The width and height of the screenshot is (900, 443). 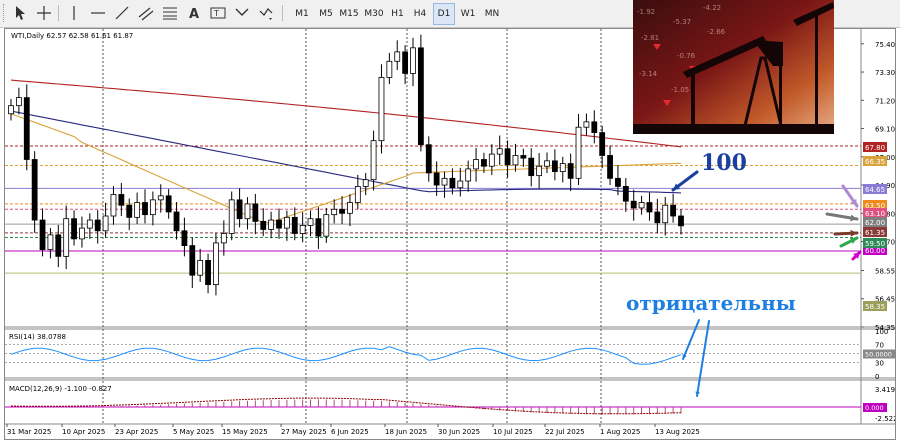 I want to click on cursor-icon, so click(x=20, y=13).